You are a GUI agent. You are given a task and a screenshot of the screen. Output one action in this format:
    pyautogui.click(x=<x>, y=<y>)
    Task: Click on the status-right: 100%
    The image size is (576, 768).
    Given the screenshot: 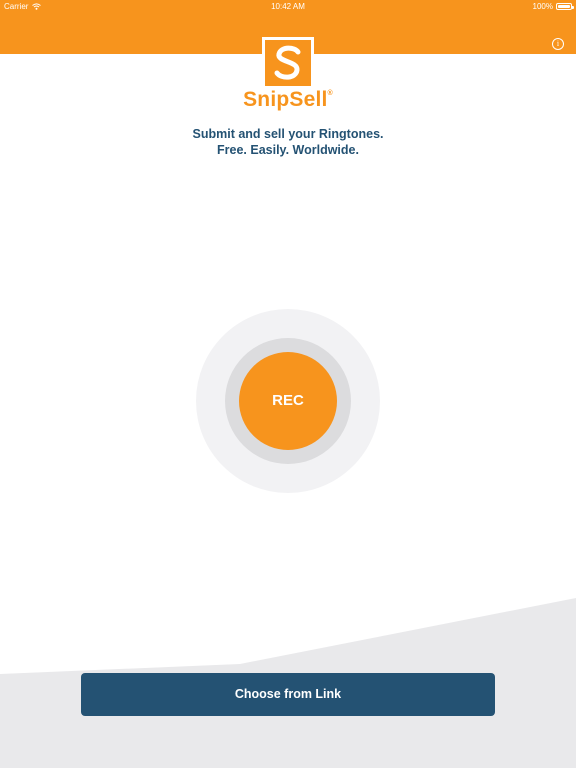 What is the action you would take?
    pyautogui.click(x=553, y=6)
    